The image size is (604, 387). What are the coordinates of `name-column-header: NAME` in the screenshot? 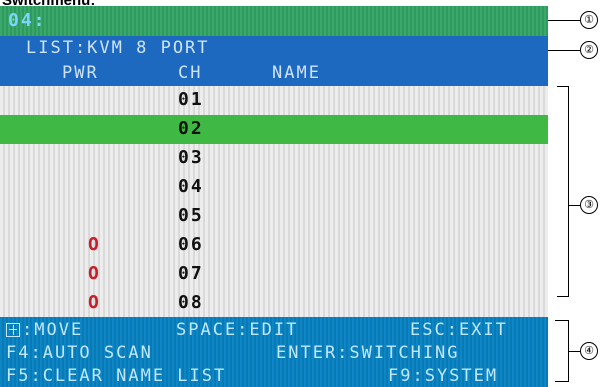 It's located at (296, 73).